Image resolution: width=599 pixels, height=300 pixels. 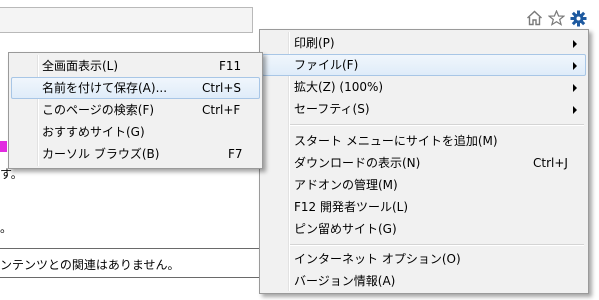 I want to click on menu-item-suggested-sites: おすすめサイト(G), so click(x=135, y=132).